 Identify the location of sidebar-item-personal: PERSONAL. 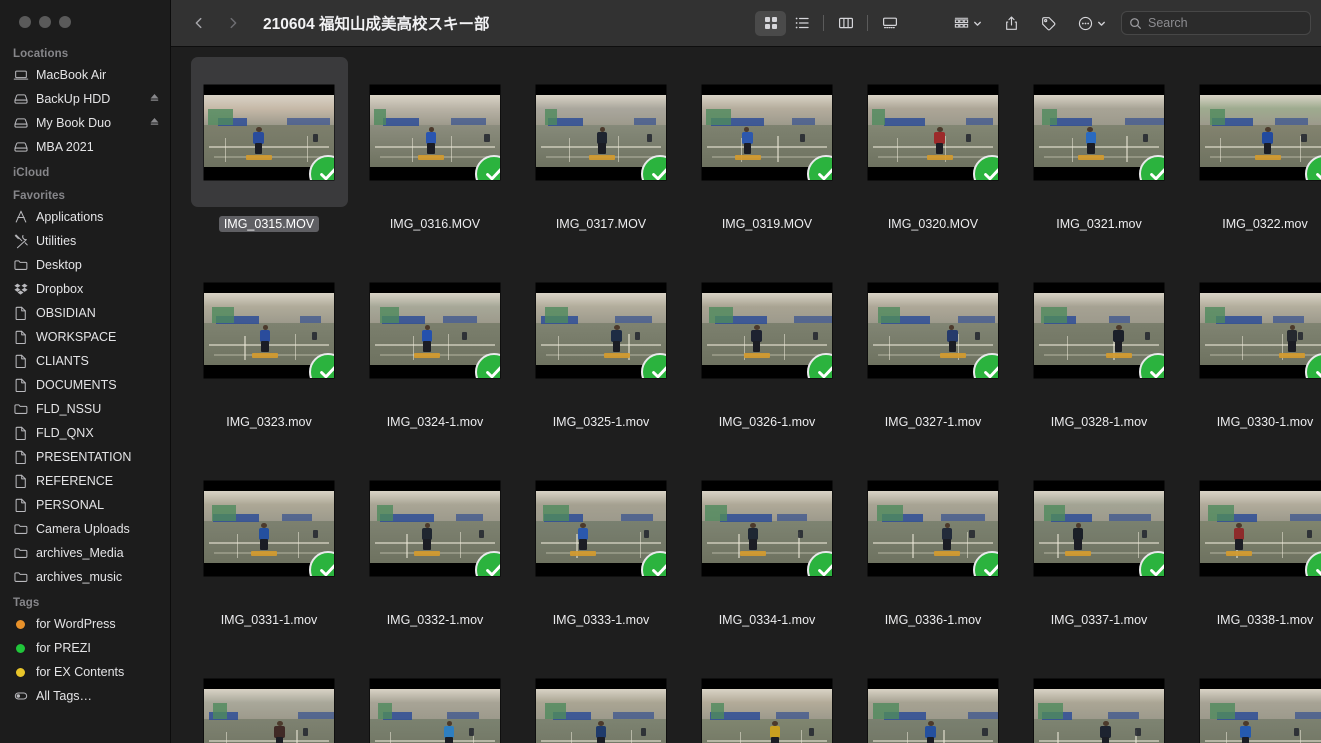
(85, 505).